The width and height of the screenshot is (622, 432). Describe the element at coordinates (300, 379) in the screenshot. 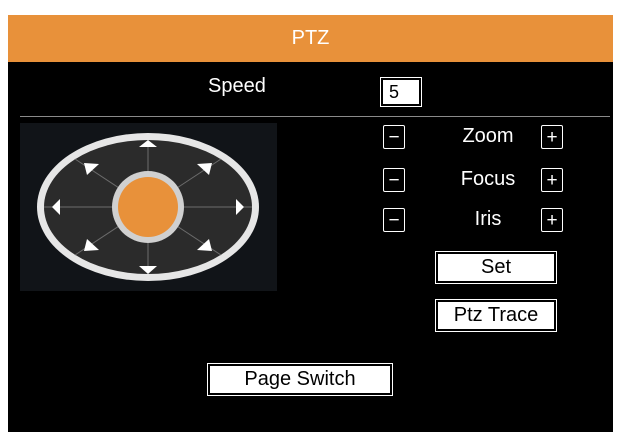

I see `page-switch-button: Page Switch` at that location.